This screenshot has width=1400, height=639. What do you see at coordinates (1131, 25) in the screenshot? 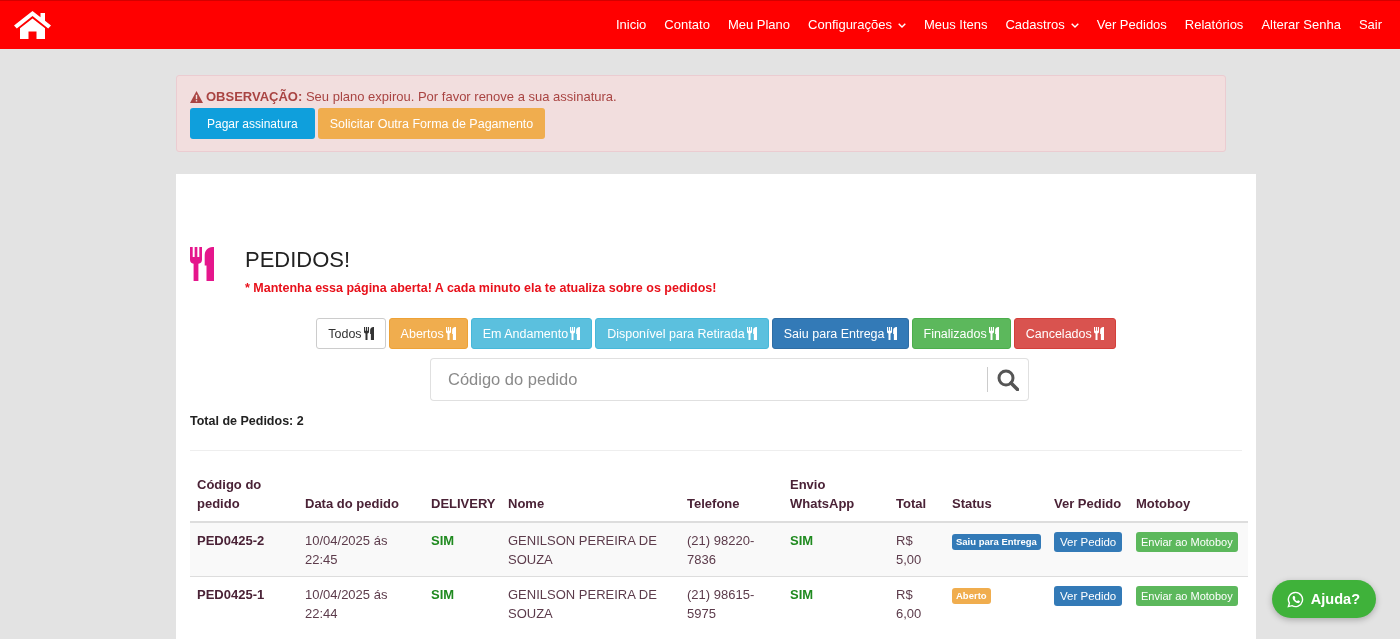
I see `nav-link: Ver Pedidos` at bounding box center [1131, 25].